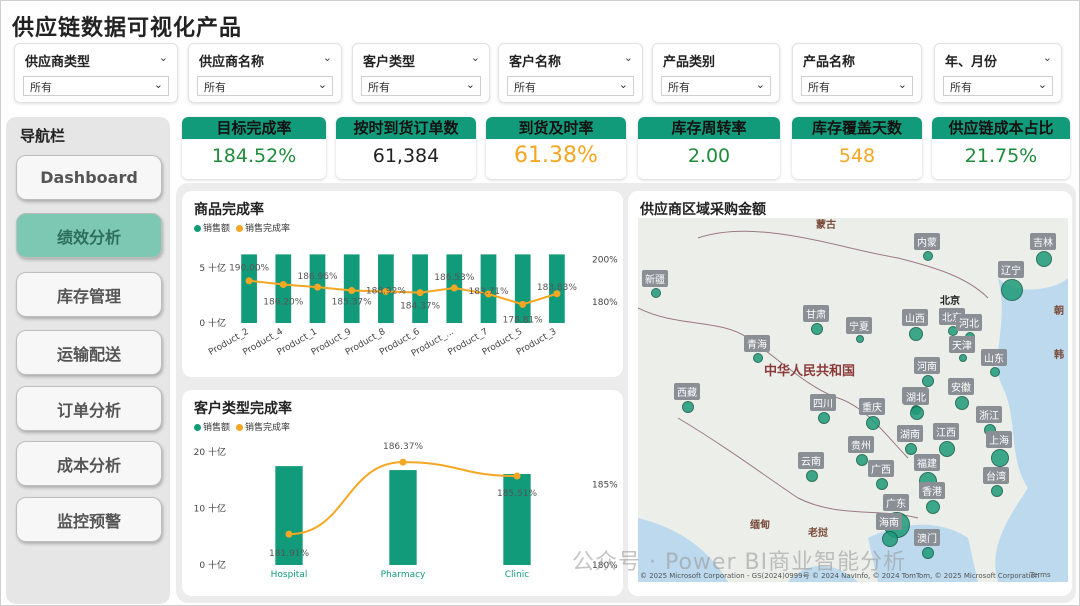 This screenshot has width=1080, height=606. Describe the element at coordinates (961, 386) in the screenshot. I see `map-province-label: 安徽` at that location.